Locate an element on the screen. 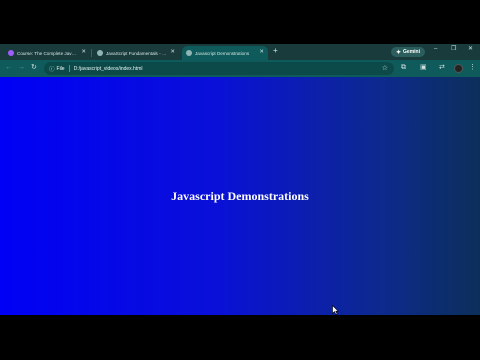  tab-course: Course: The Complete JavaScript ✕ is located at coordinates (47, 53).